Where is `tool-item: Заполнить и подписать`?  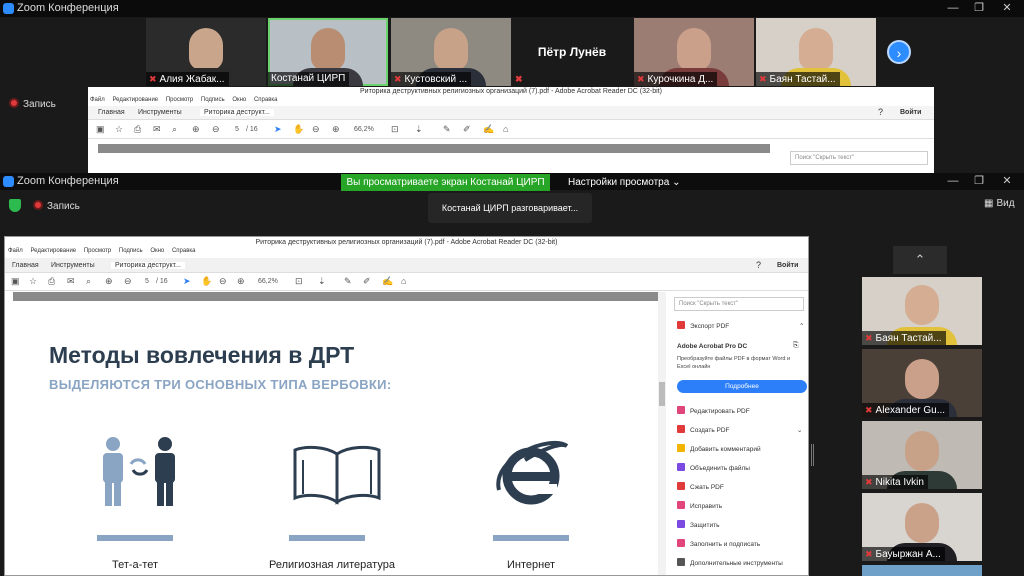
tool-item: Заполнить и подписать is located at coordinates (718, 545).